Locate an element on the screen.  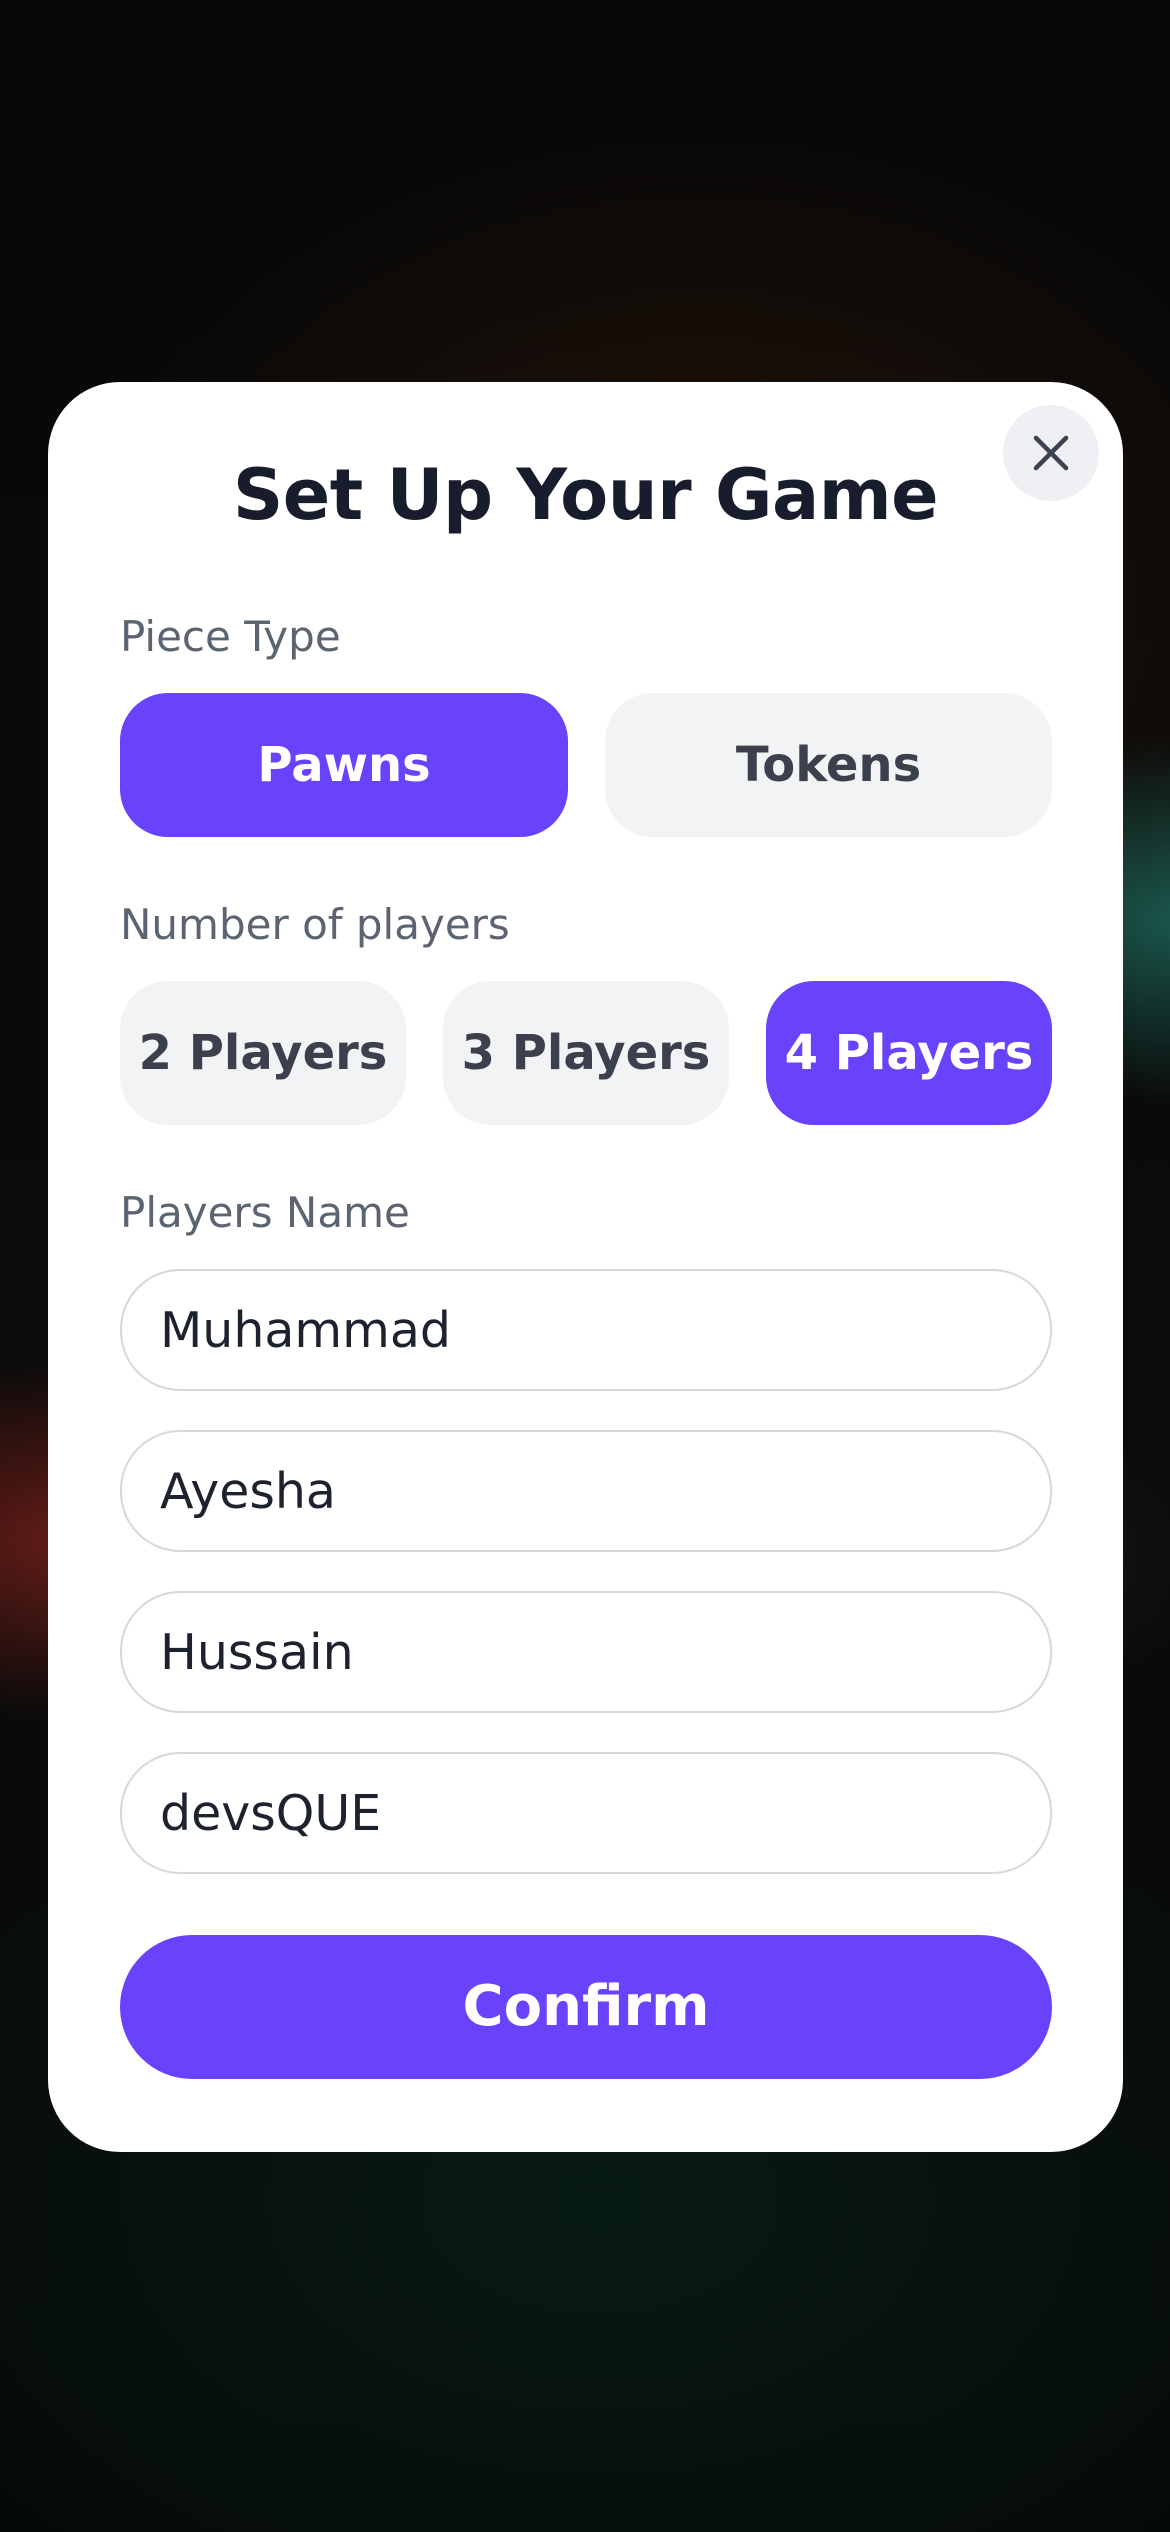
players-3-option: 3 Players is located at coordinates (586, 1053).